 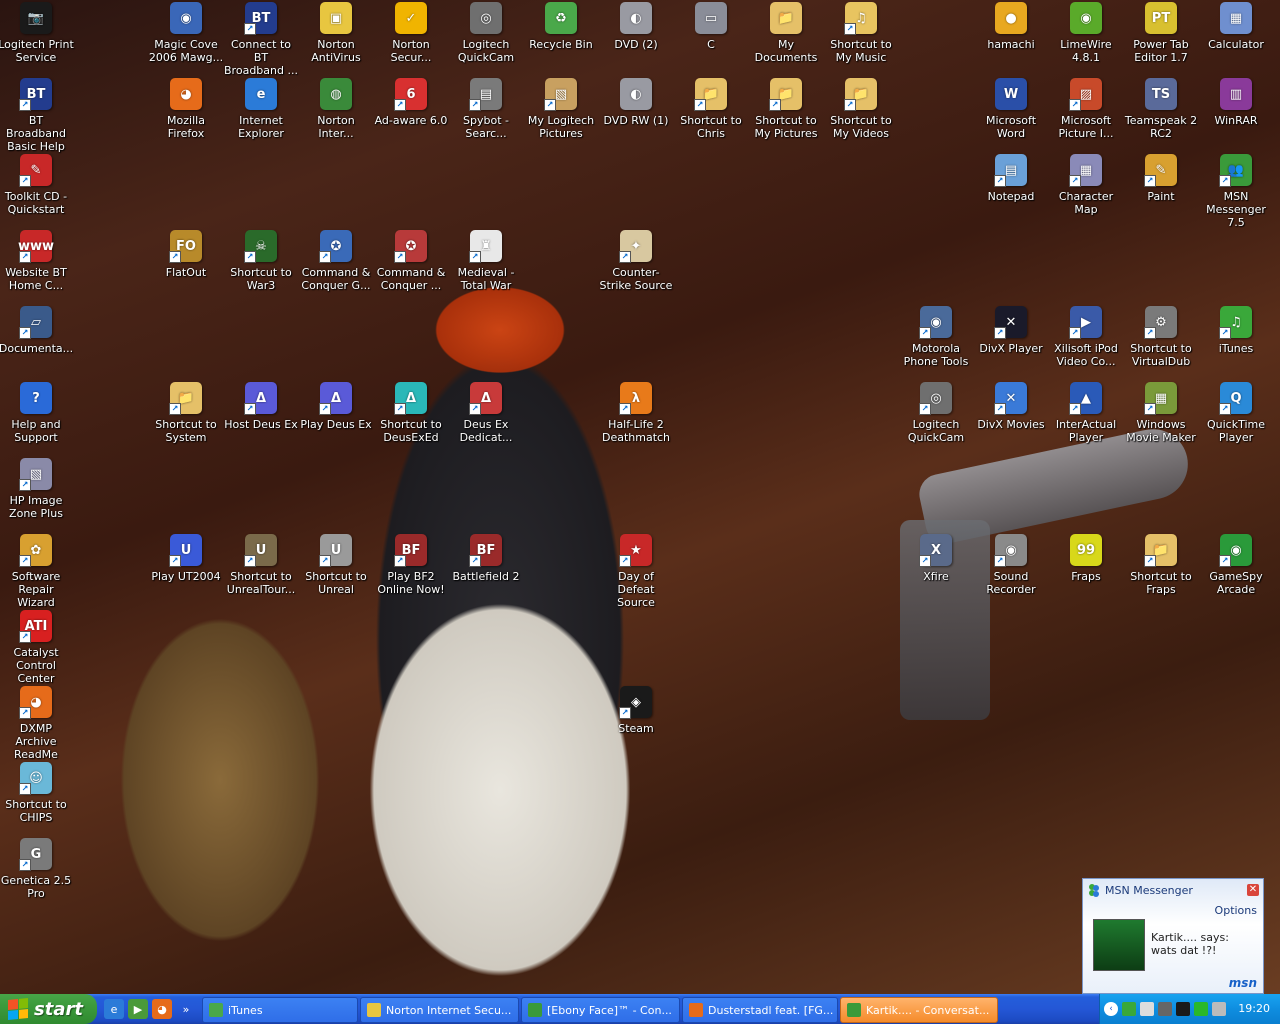 I want to click on desktop-icon-my-documents: 📁 My Documents, so click(x=786, y=38).